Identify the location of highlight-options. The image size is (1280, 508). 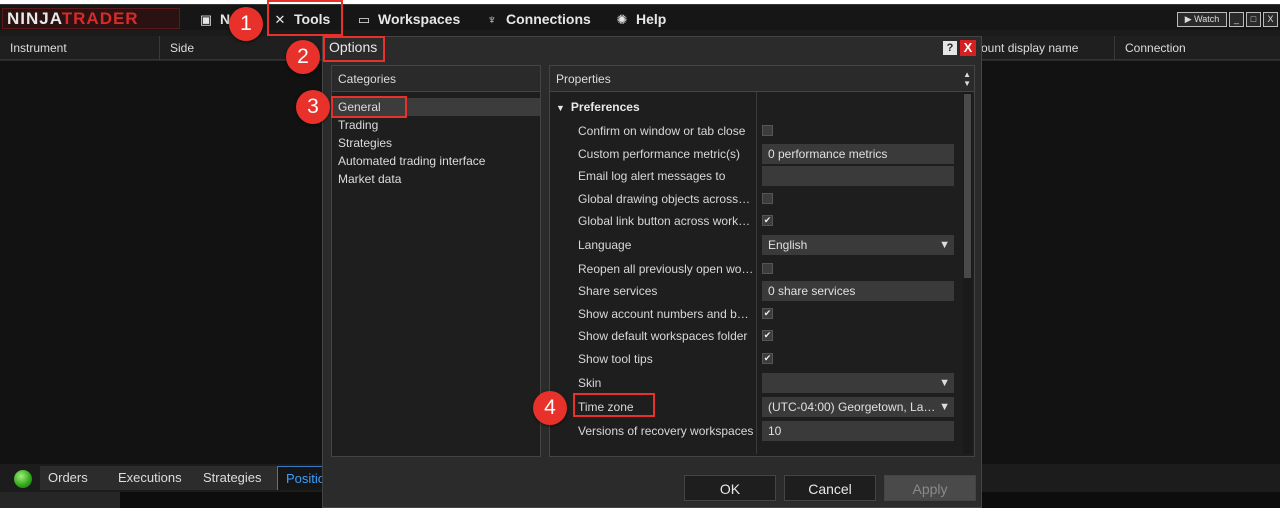
(354, 49).